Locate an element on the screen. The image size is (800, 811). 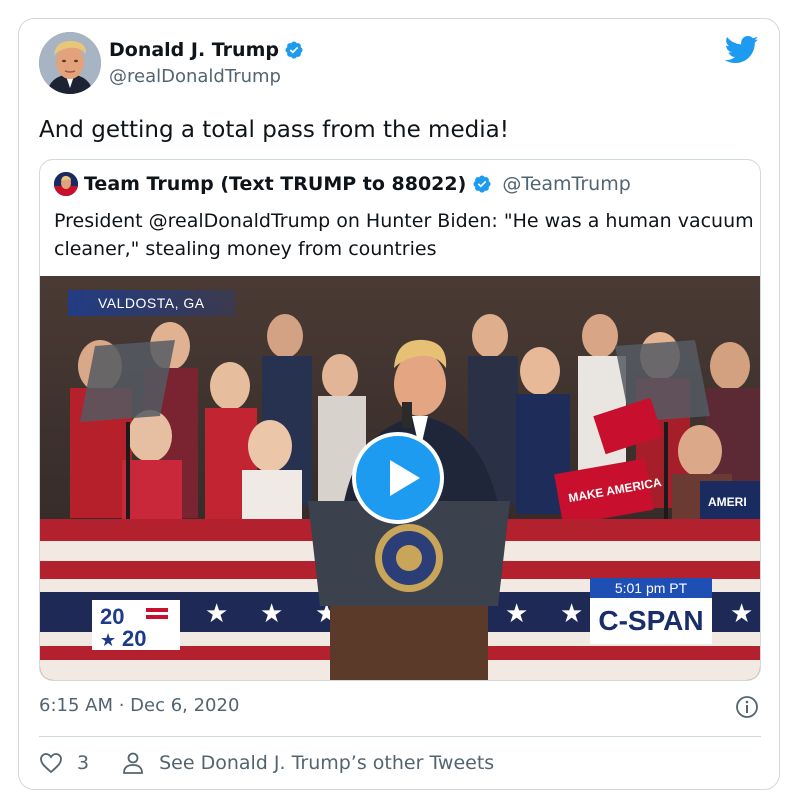
like-count: 3 is located at coordinates (83, 763).